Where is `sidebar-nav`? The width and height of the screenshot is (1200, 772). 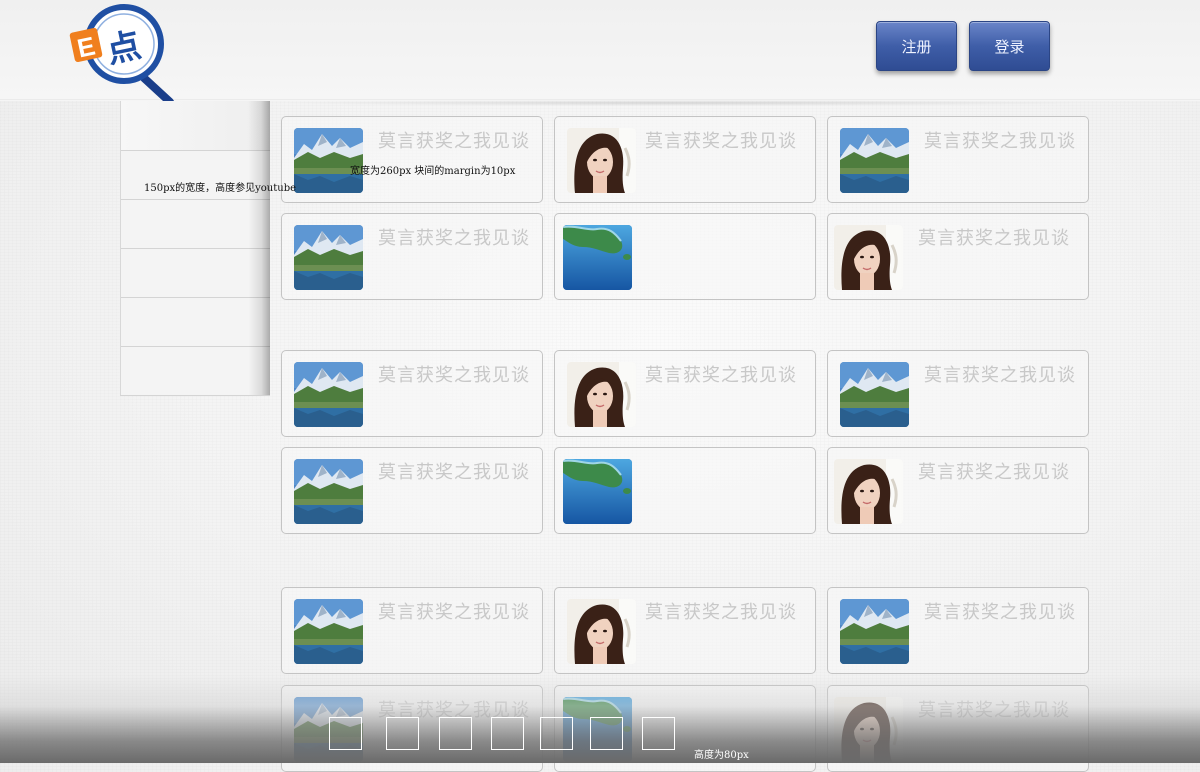
sidebar-nav is located at coordinates (195, 248).